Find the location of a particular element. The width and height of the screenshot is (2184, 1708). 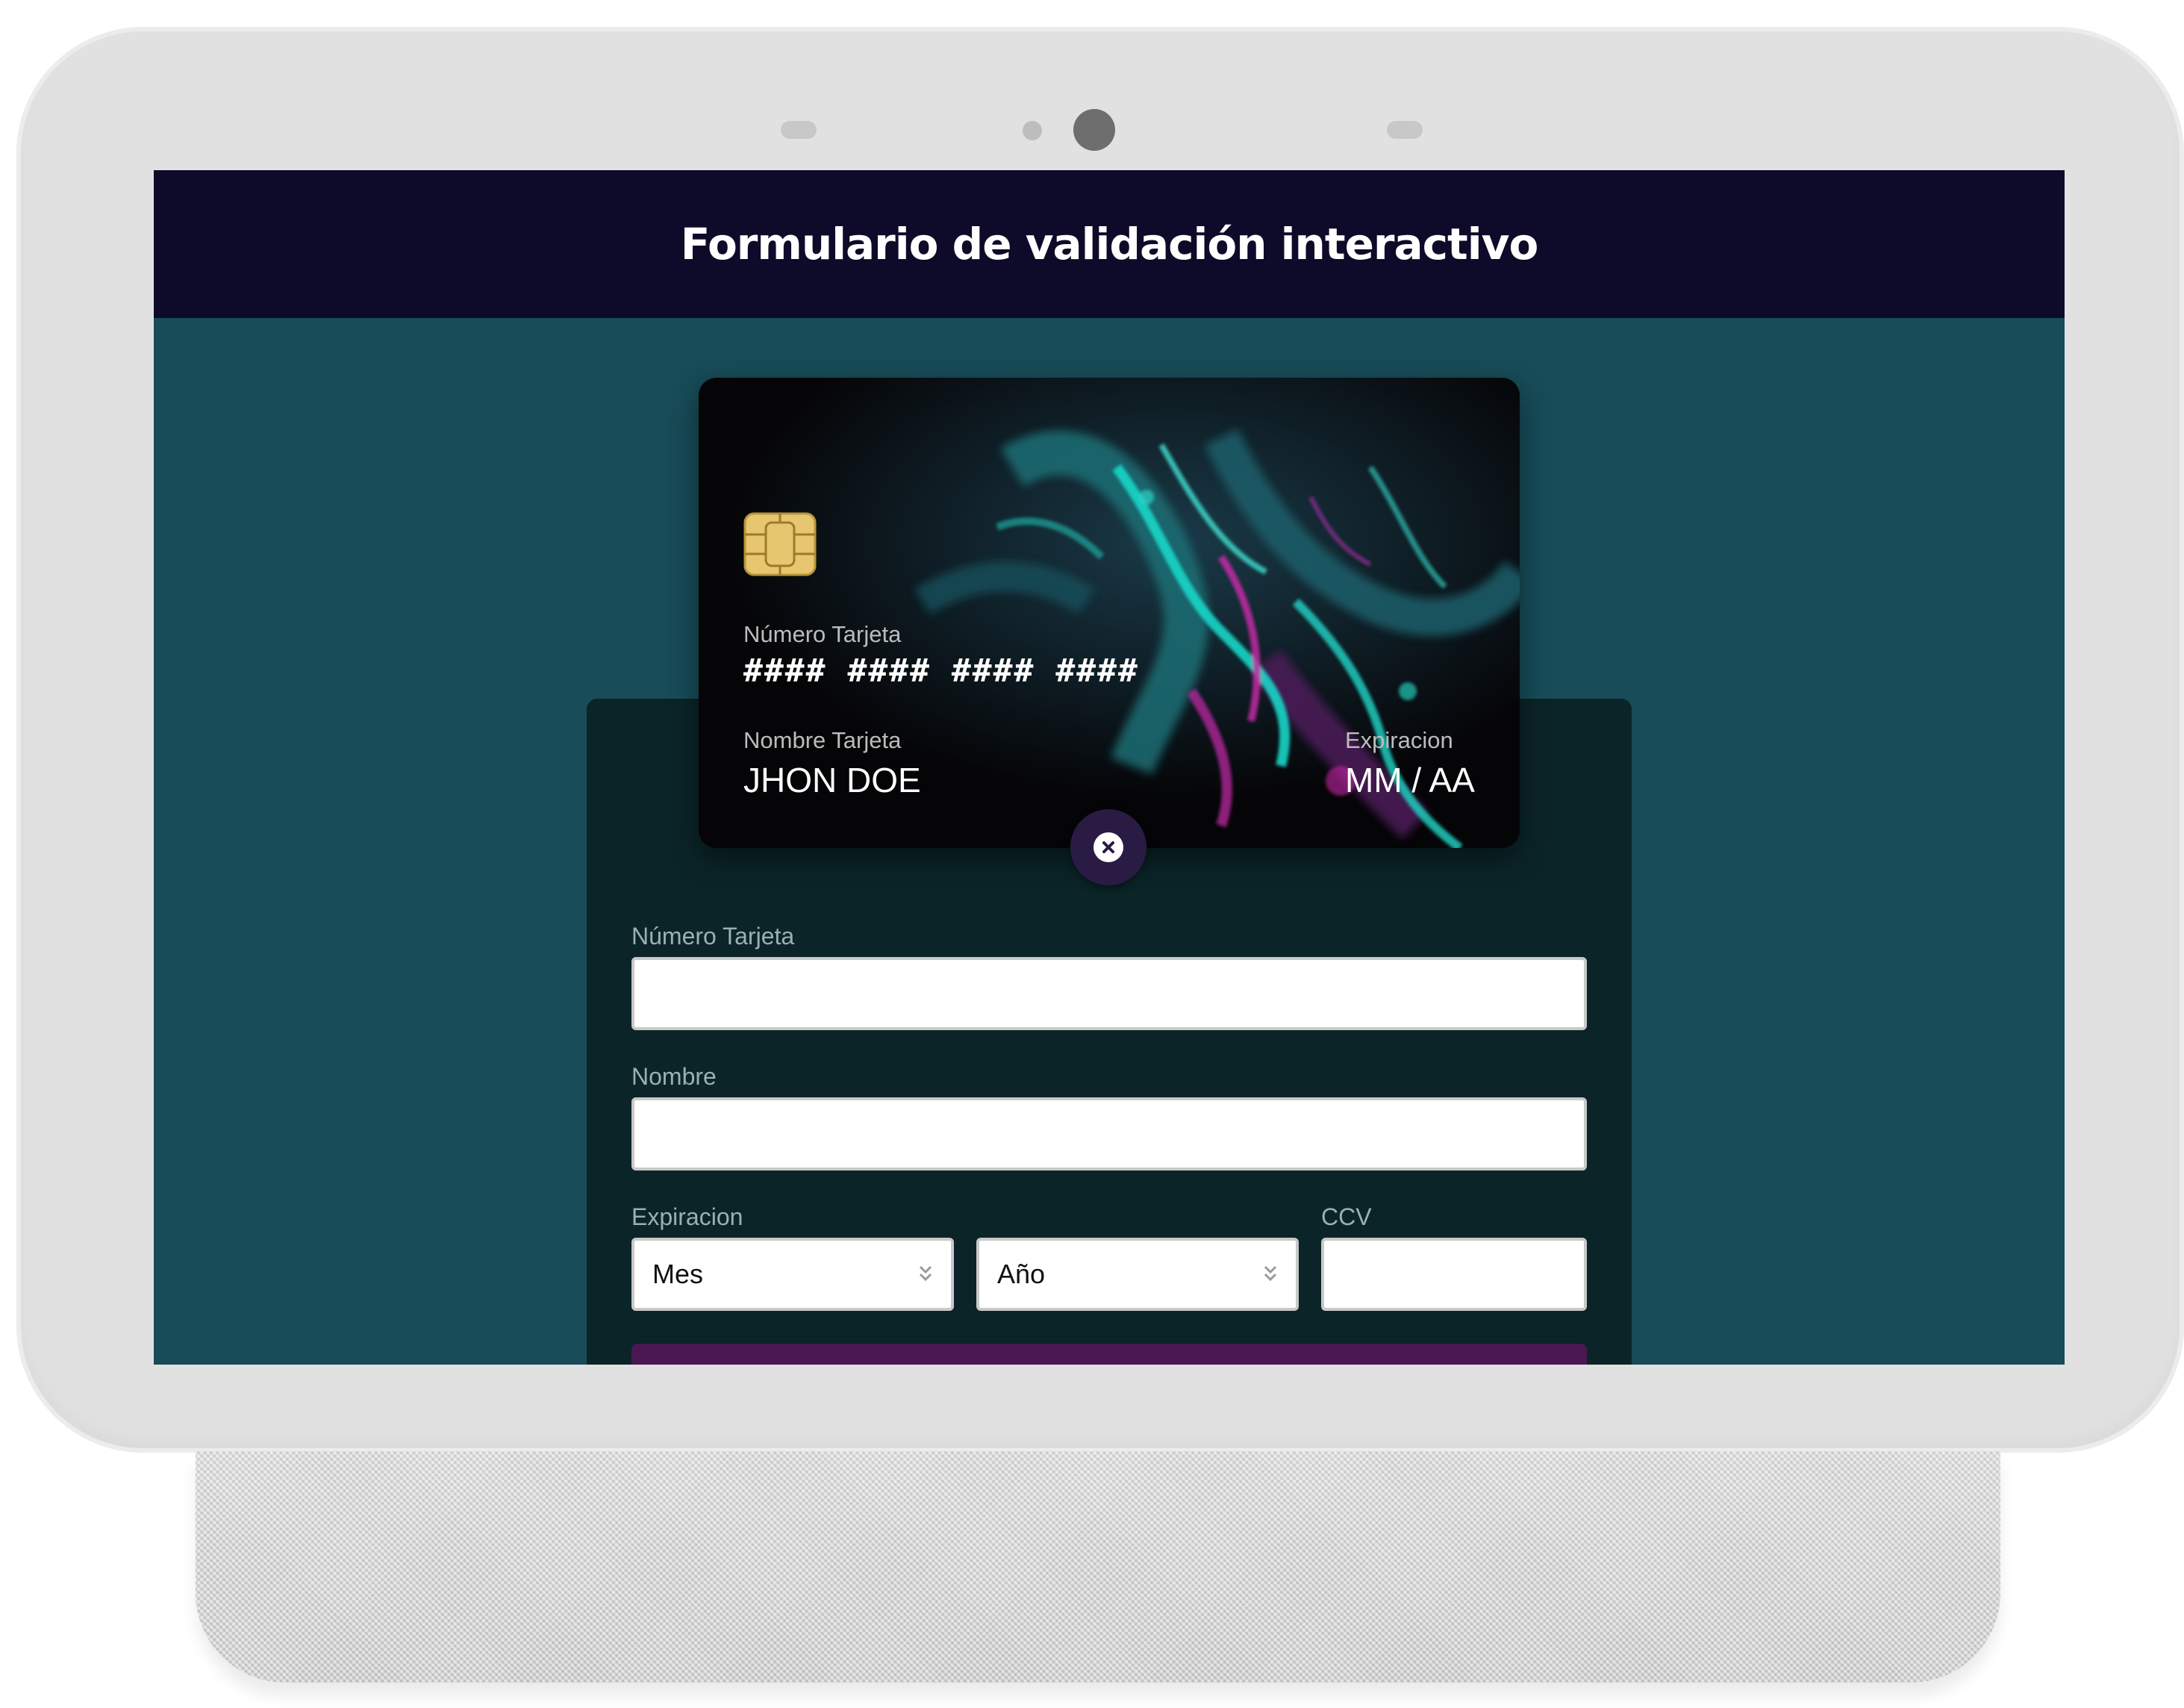

month-select: Mes is located at coordinates (792, 1274).